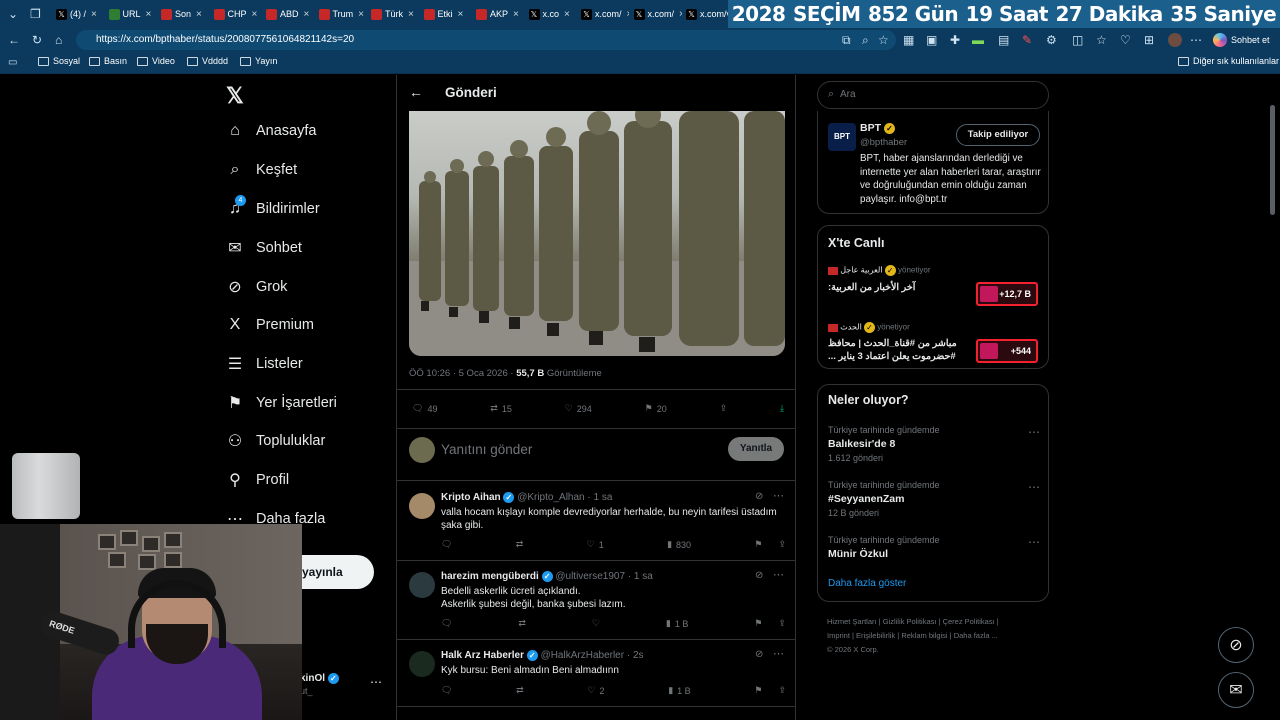  Describe the element at coordinates (13, 14) in the screenshot. I see `tab-menu-chevron-icon: ⌄` at that location.